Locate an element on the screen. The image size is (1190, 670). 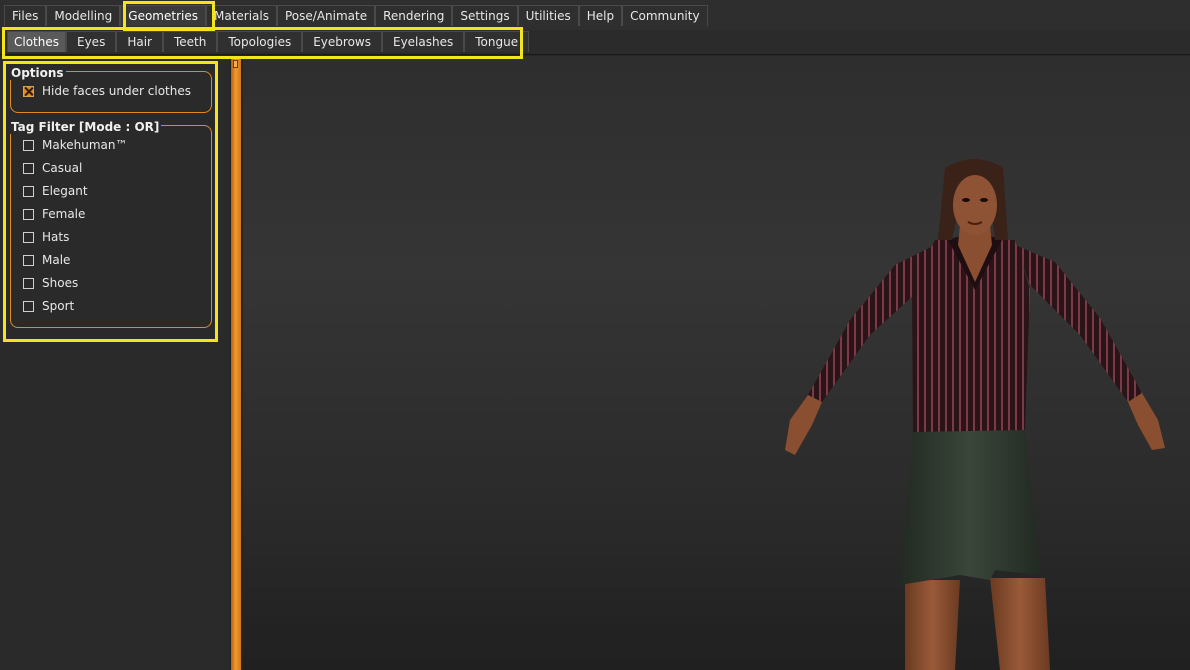
panel-splitter is located at coordinates (236, 363).